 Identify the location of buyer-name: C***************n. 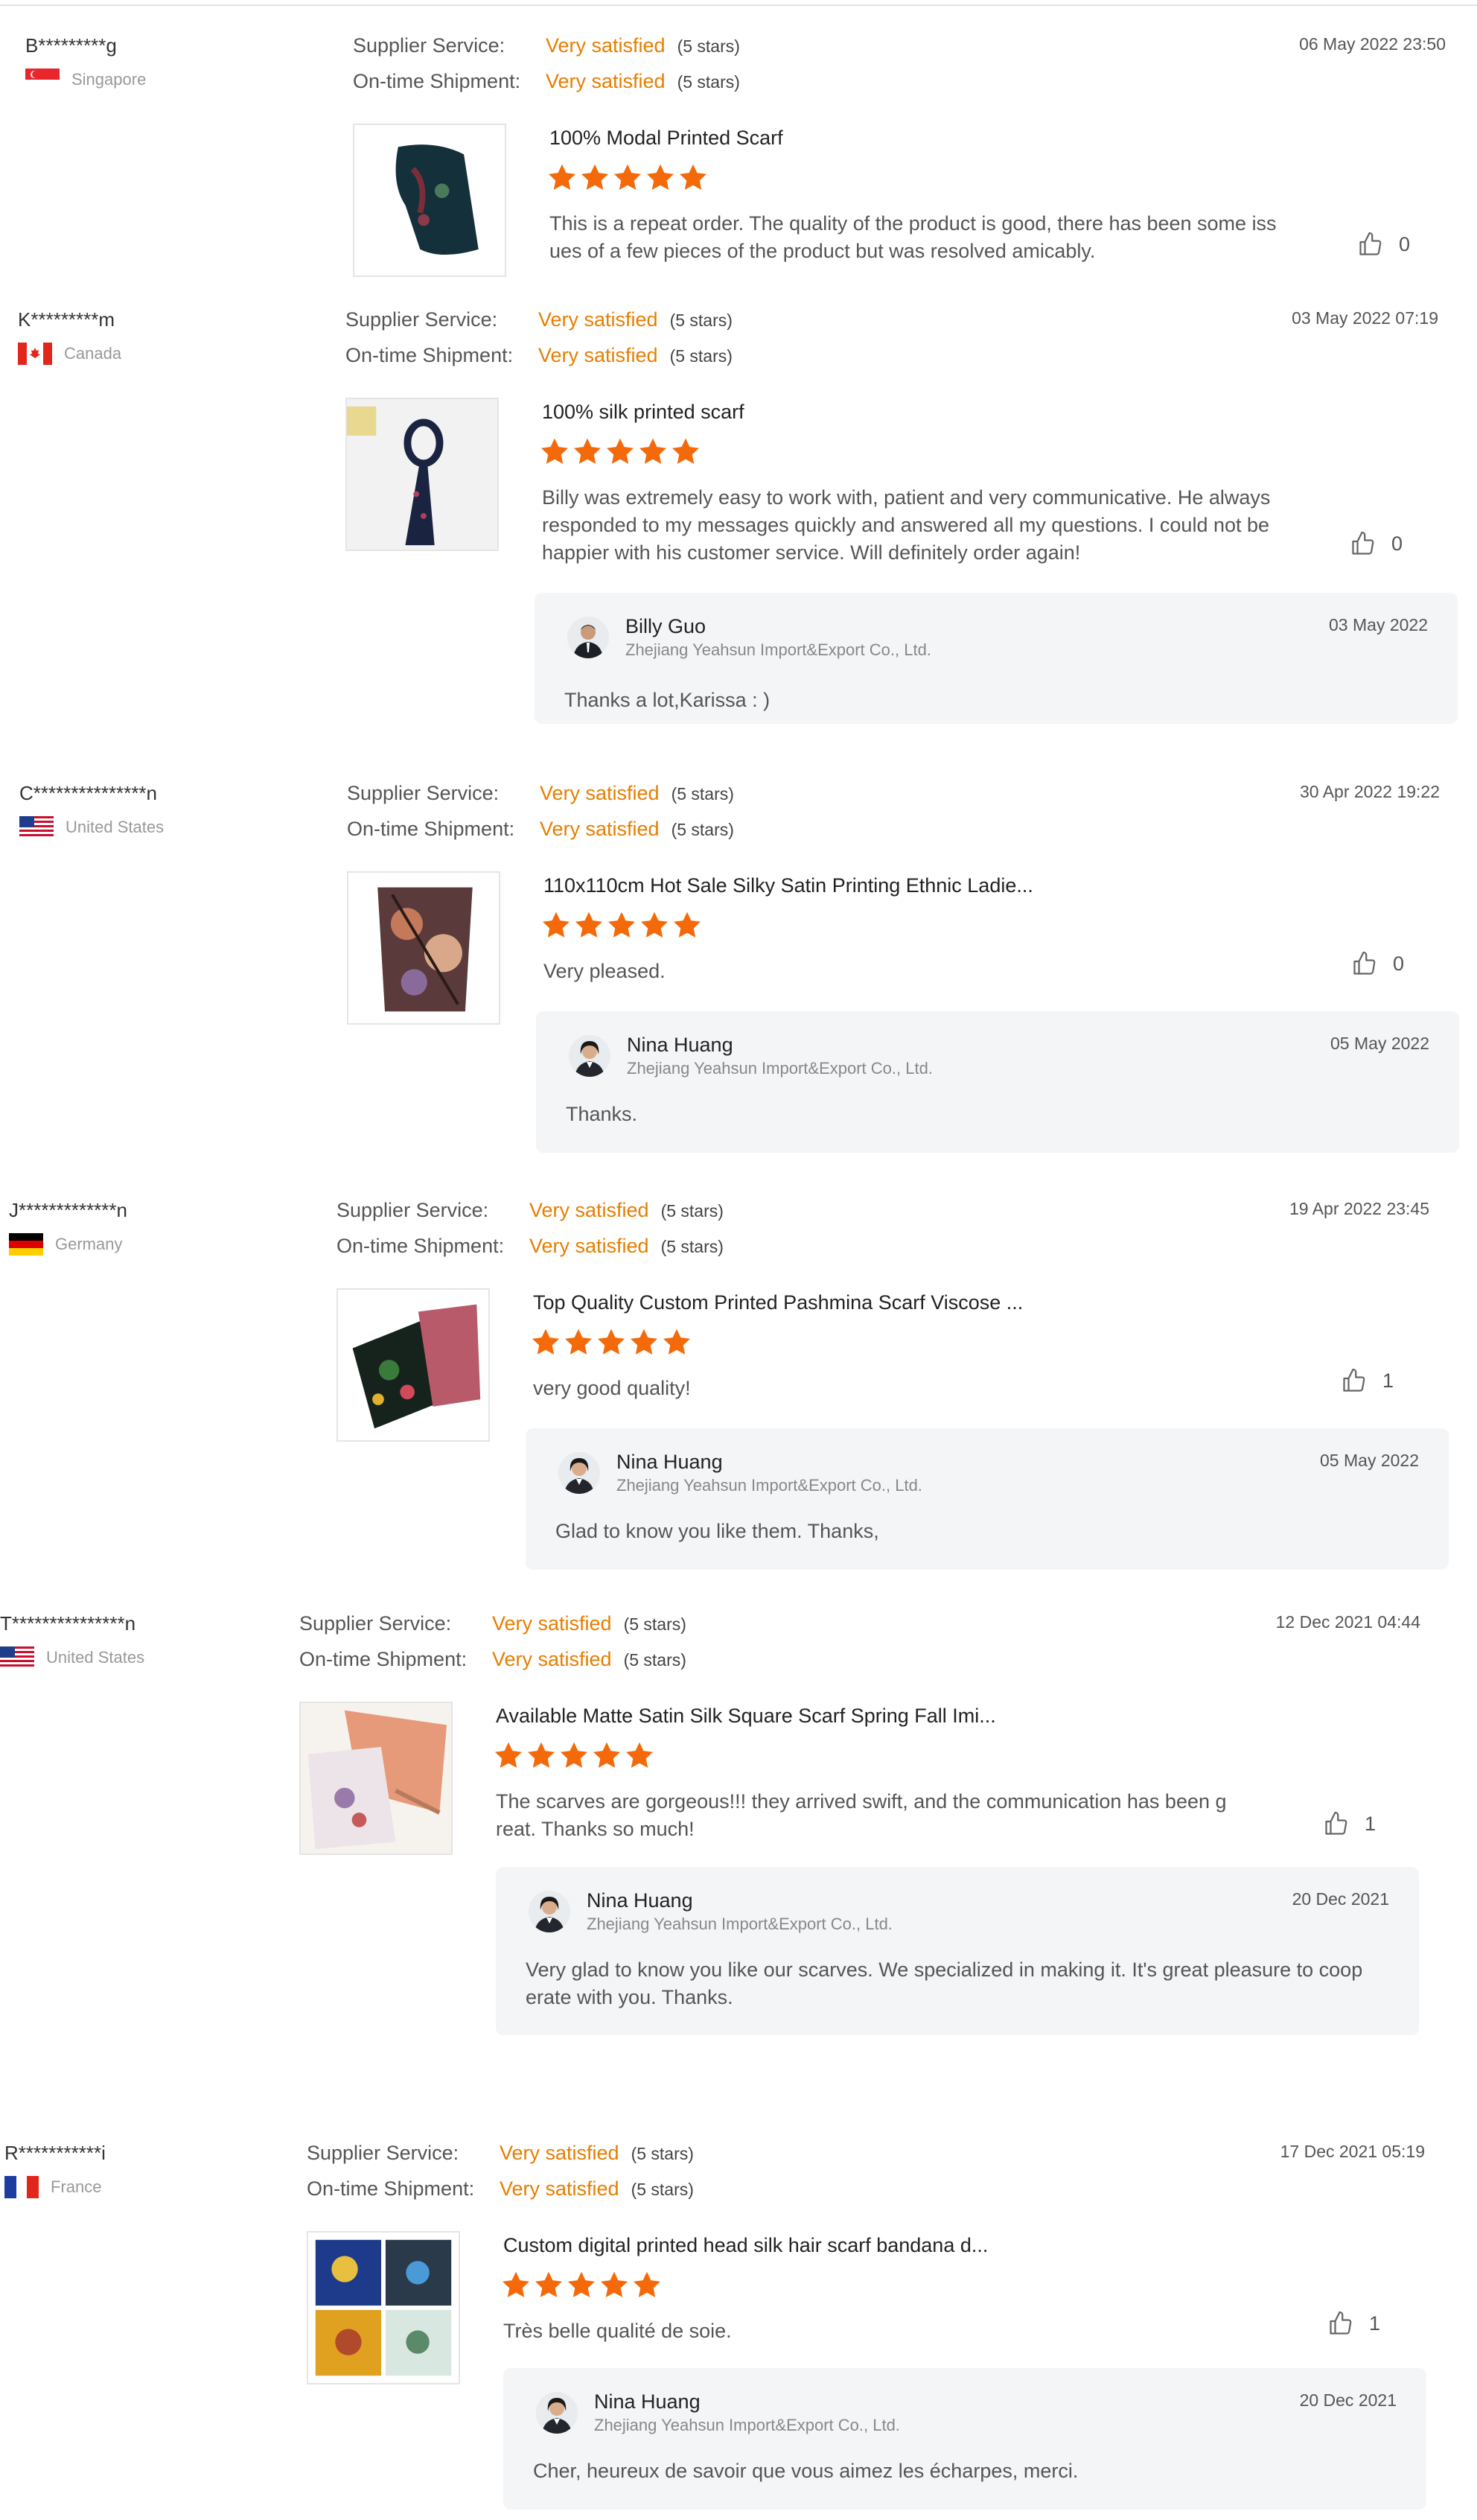
(89, 793).